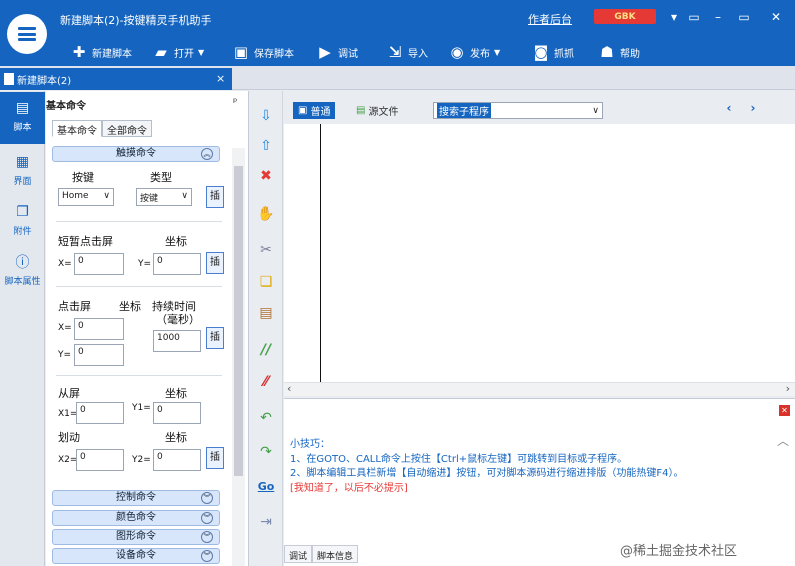  What do you see at coordinates (788, 388) in the screenshot?
I see `scroll-right-icon: ›` at bounding box center [788, 388].